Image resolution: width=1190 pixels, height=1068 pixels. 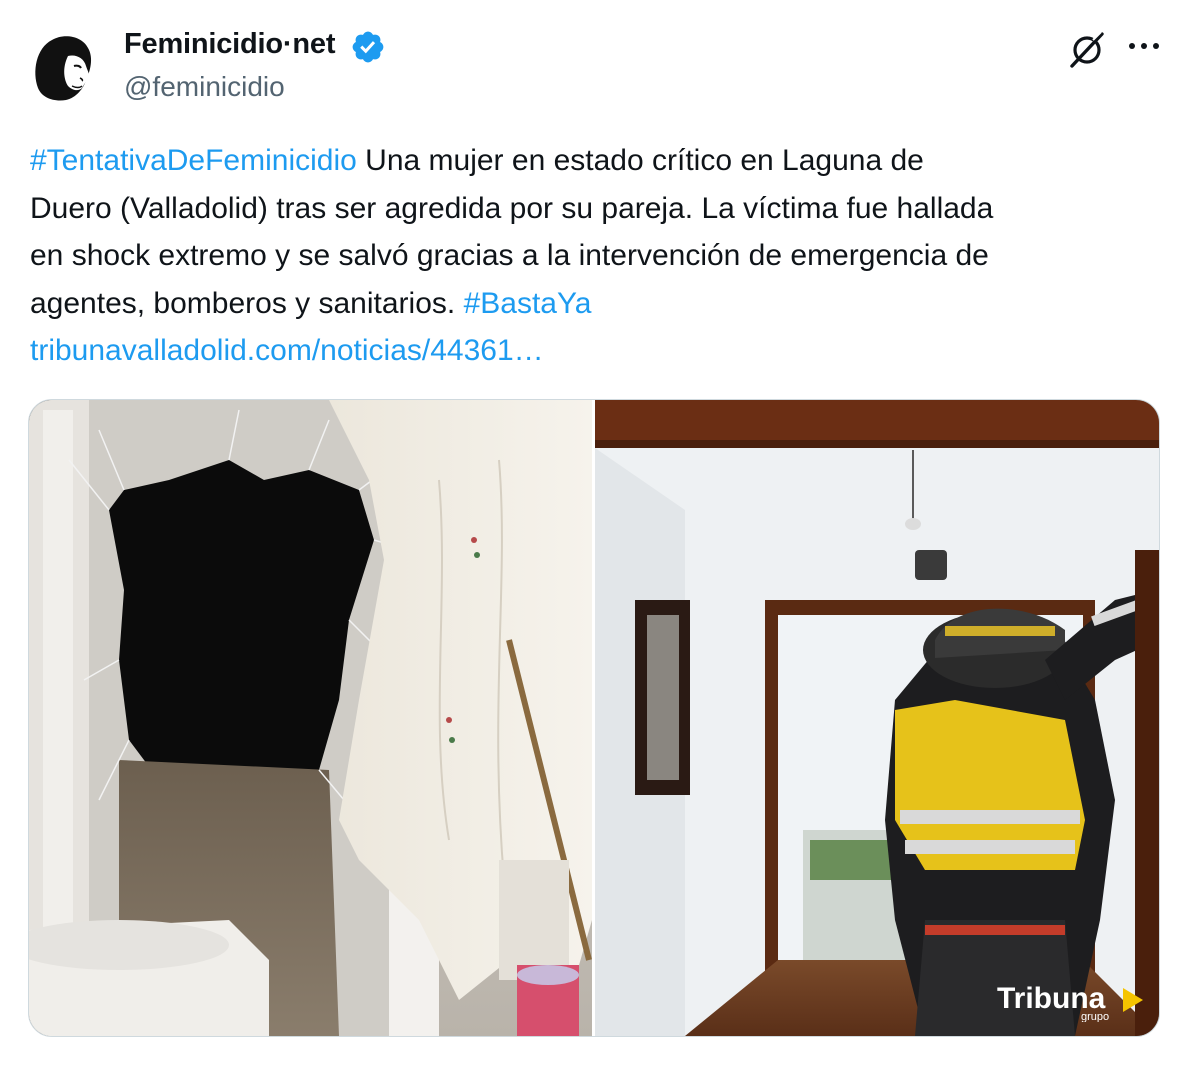 I want to click on tweet-text-segment: Una mujer en estado crítico en Laguna de, so click(x=640, y=160).